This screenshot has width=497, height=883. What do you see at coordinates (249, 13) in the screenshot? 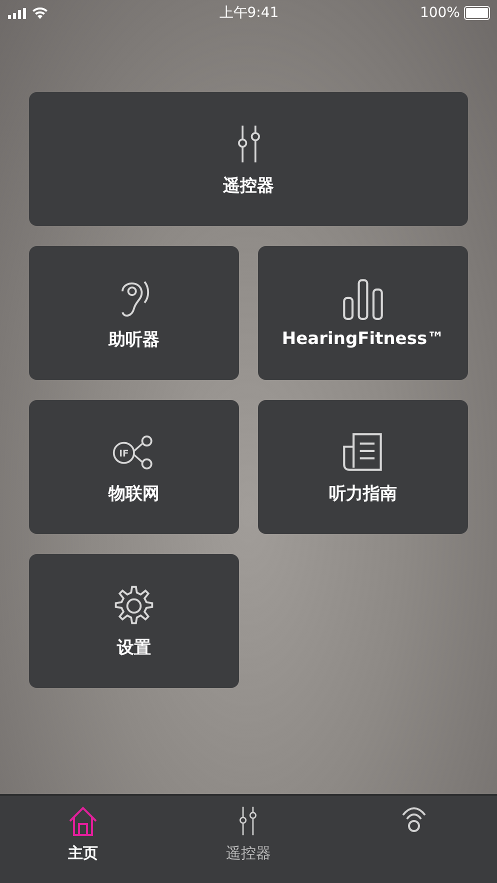
I see `clock-time: 上午9:41` at bounding box center [249, 13].